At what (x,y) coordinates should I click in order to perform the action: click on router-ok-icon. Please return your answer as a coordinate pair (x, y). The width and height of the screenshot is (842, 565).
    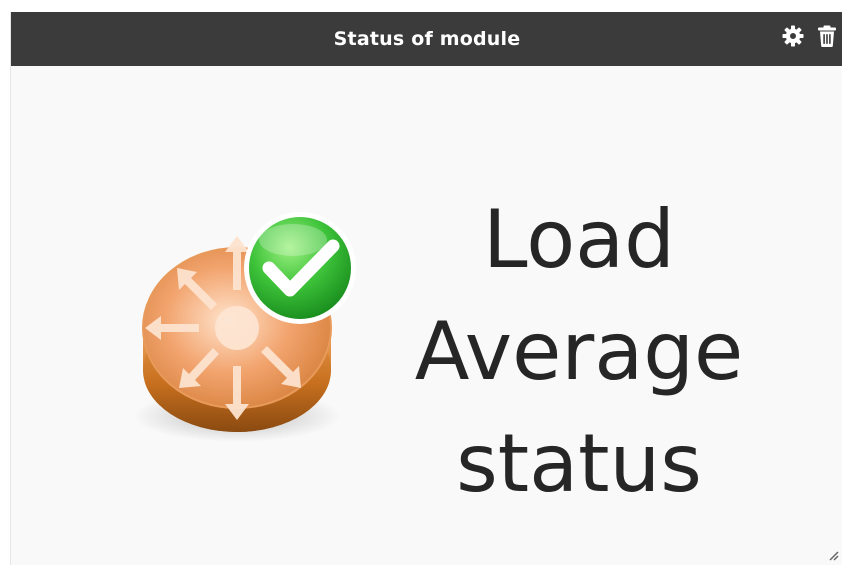
    Looking at the image, I should click on (244, 327).